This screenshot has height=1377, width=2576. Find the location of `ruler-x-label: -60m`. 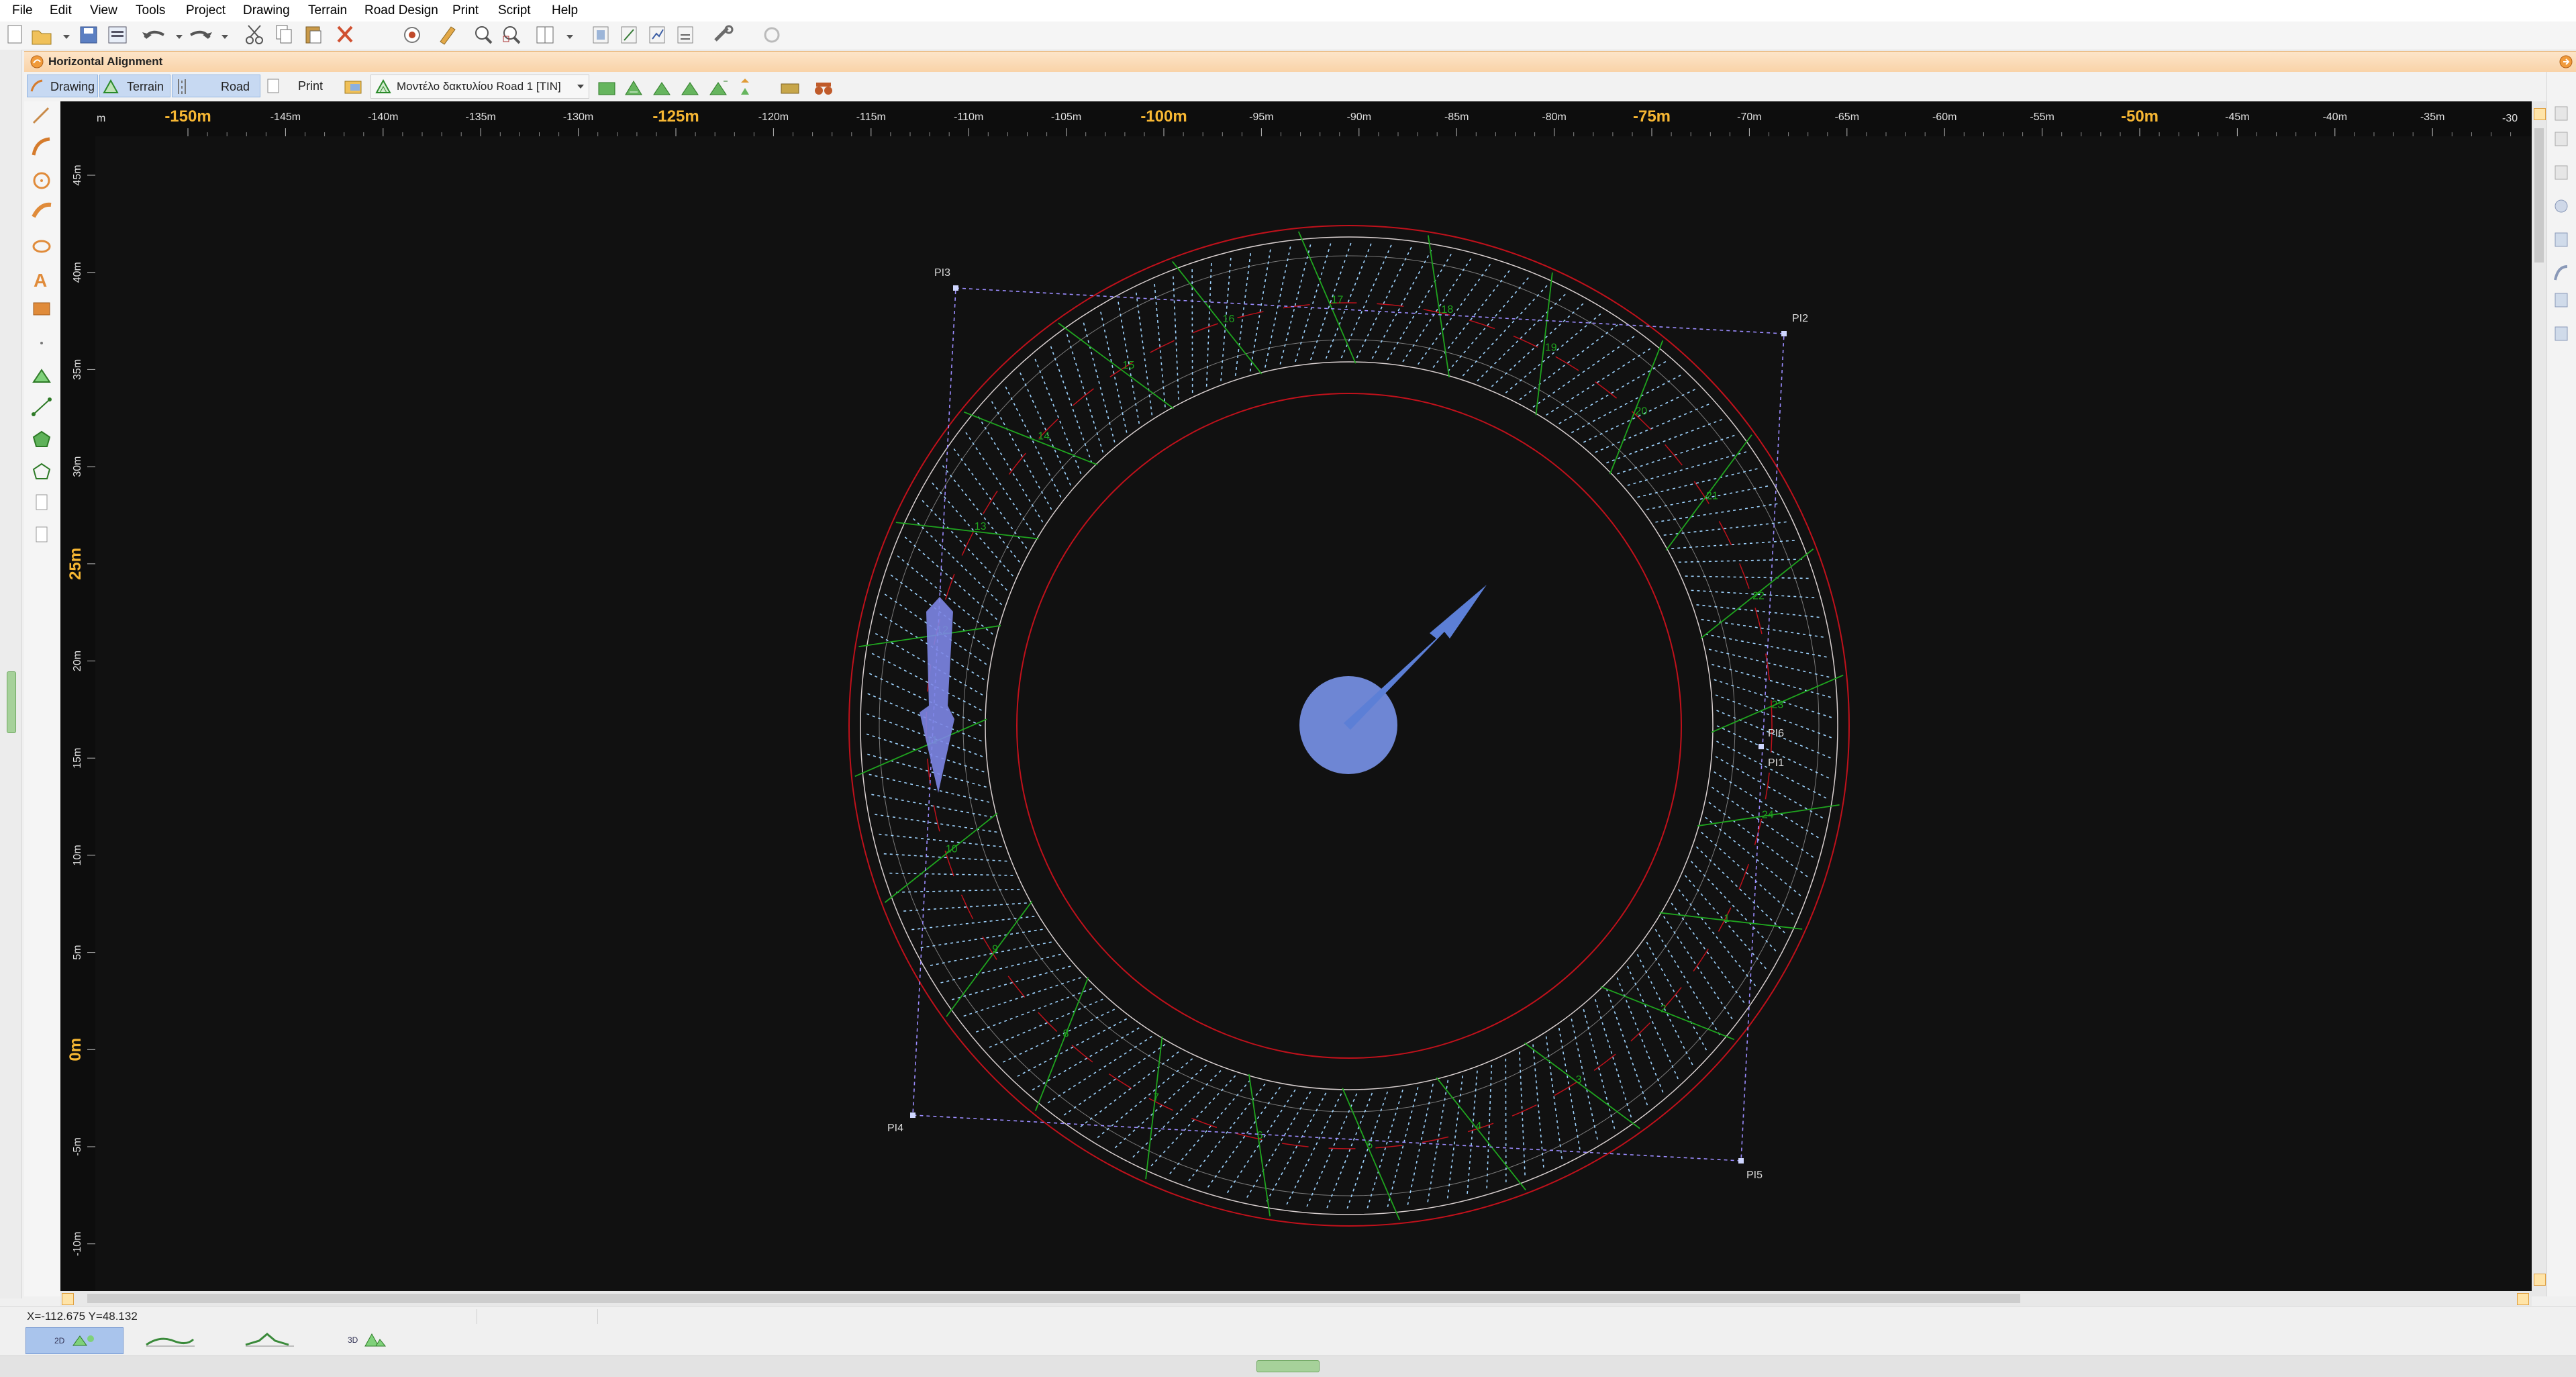

ruler-x-label: -60m is located at coordinates (1944, 117).